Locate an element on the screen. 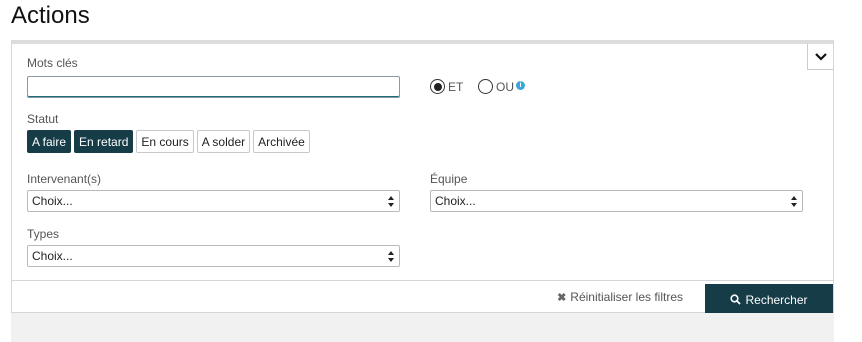 The width and height of the screenshot is (862, 342). radio-ou is located at coordinates (485, 86).